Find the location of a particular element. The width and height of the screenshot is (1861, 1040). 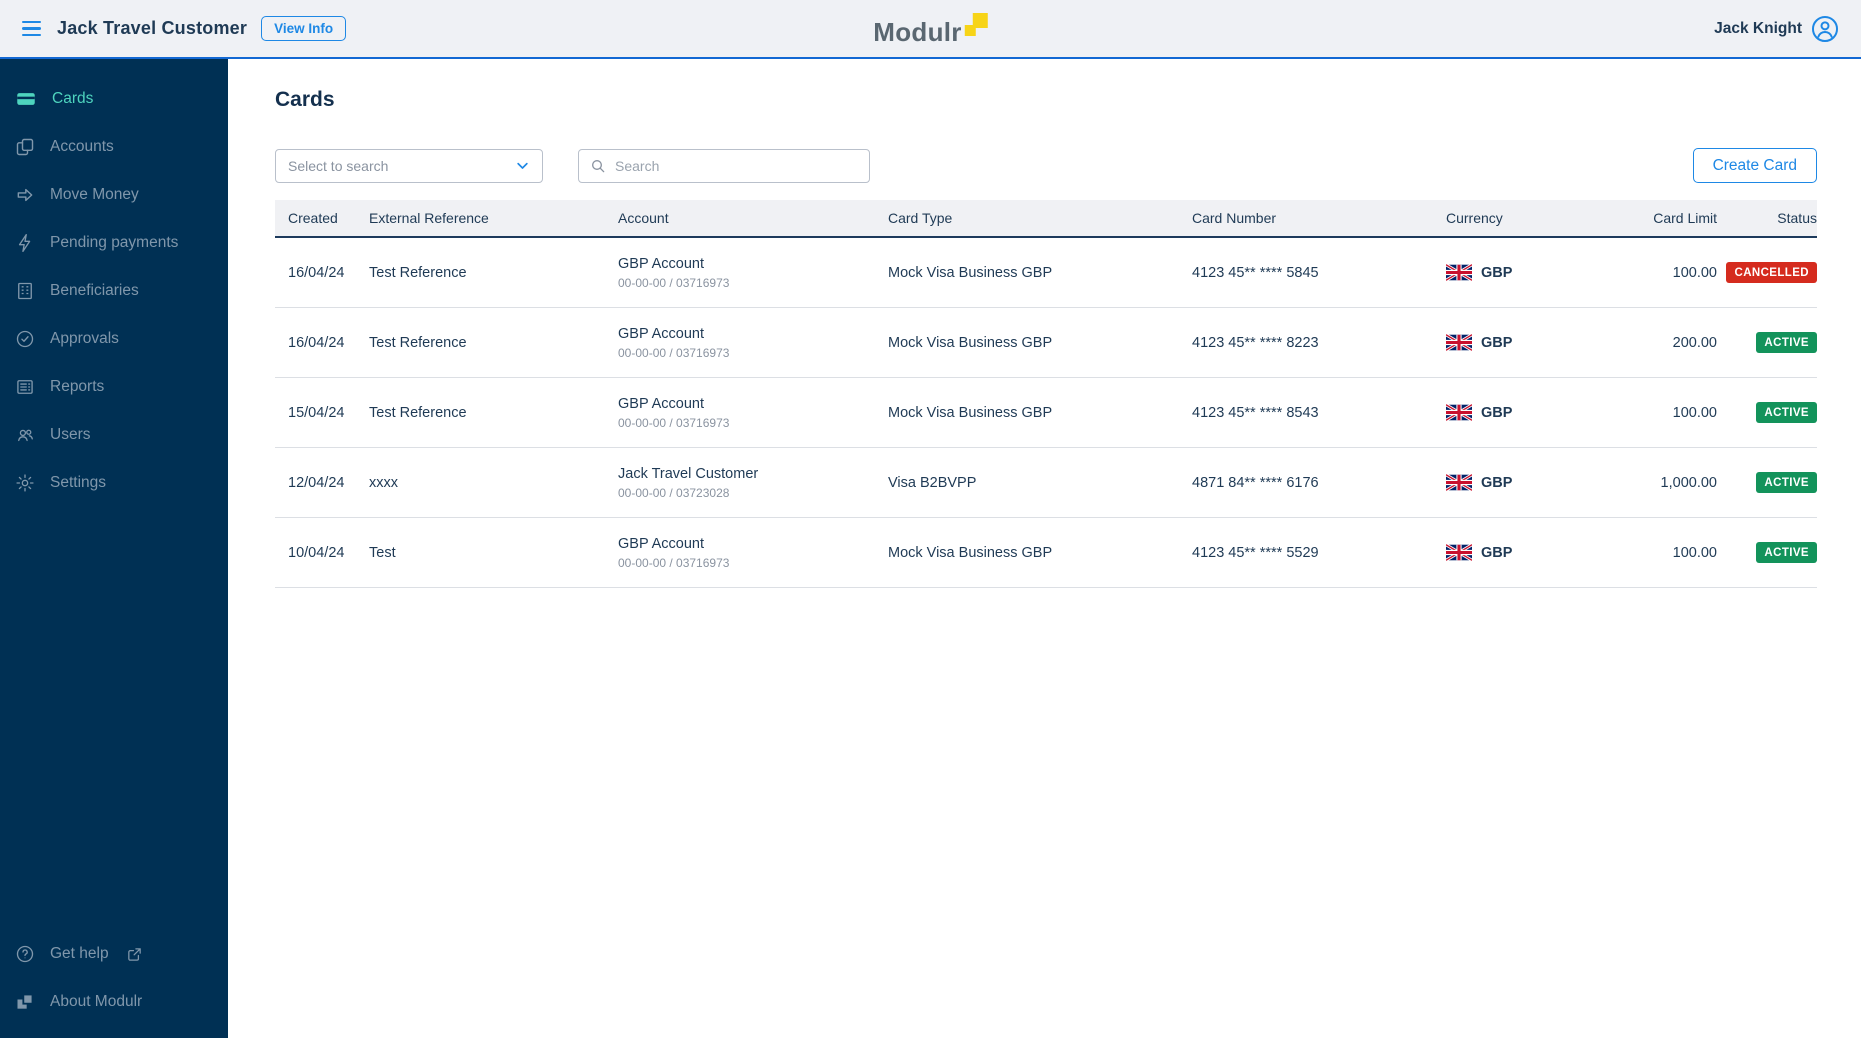

modulr-logo: Modulr is located at coordinates (930, 29).